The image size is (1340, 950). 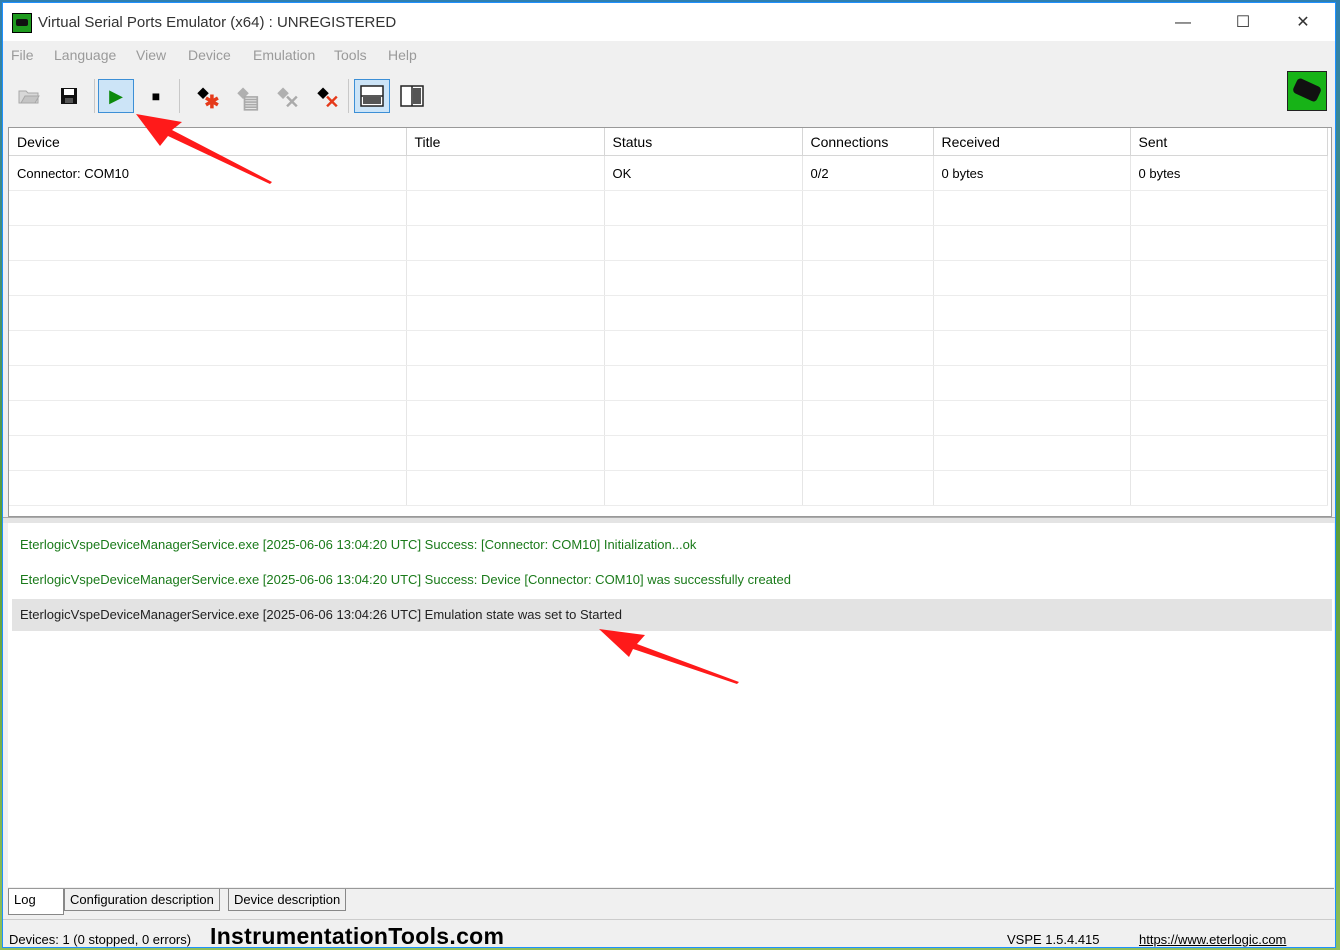 What do you see at coordinates (703, 142) in the screenshot?
I see `column-header-status: Status` at bounding box center [703, 142].